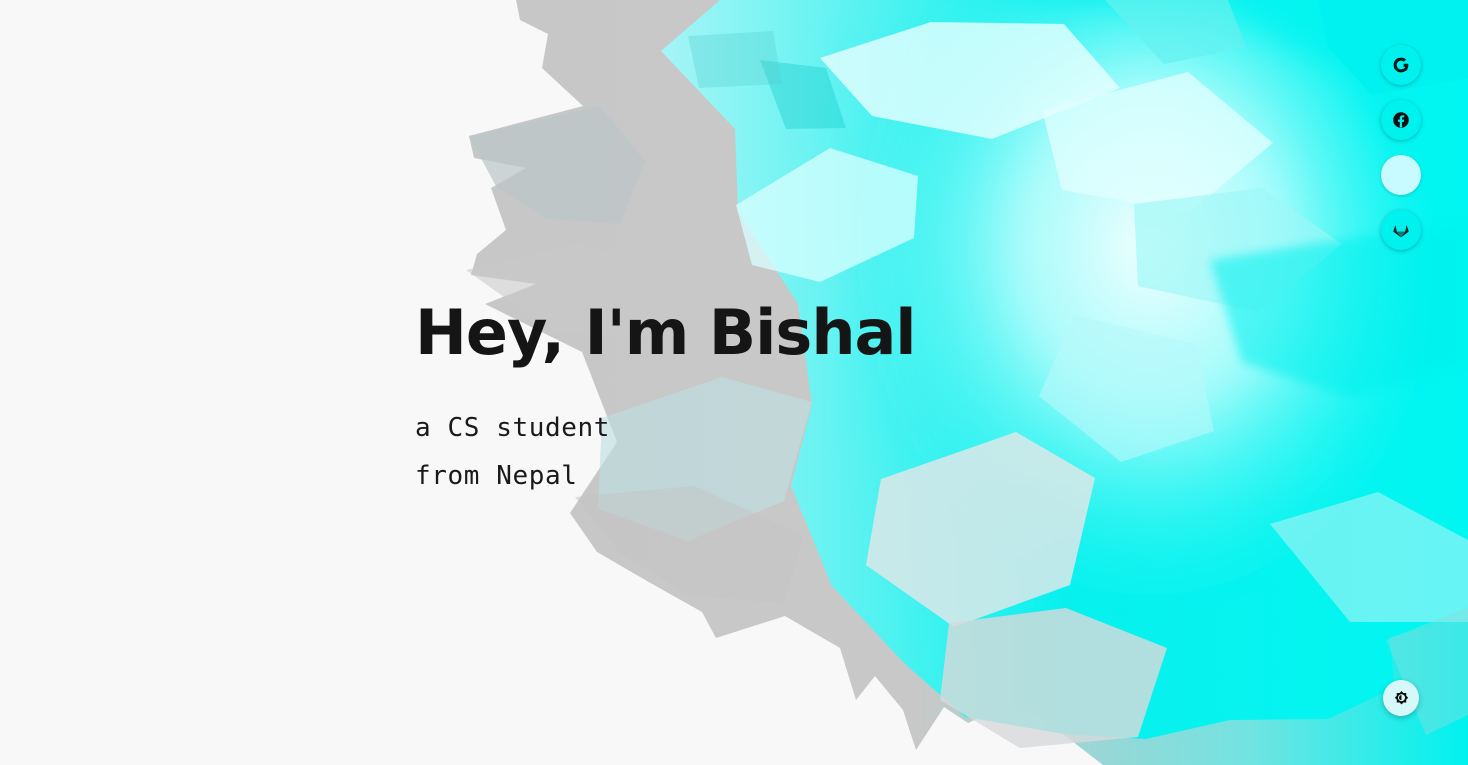 The width and height of the screenshot is (1468, 765). I want to click on google-link-button, so click(1401, 65).